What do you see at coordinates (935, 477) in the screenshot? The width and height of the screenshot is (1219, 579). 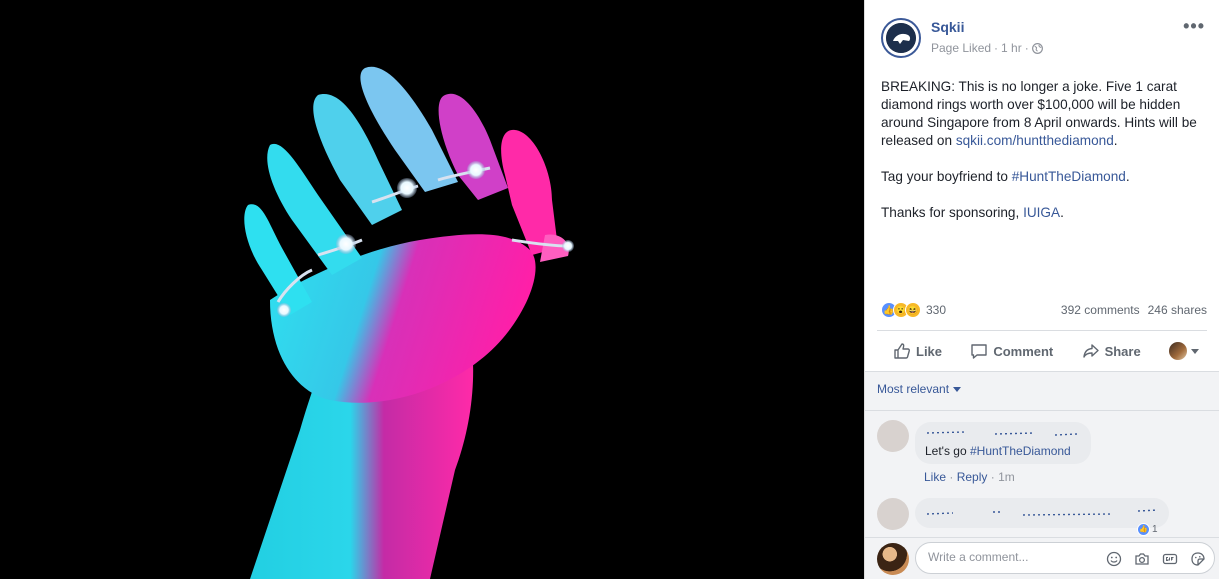 I see `comment-like-link: Like` at bounding box center [935, 477].